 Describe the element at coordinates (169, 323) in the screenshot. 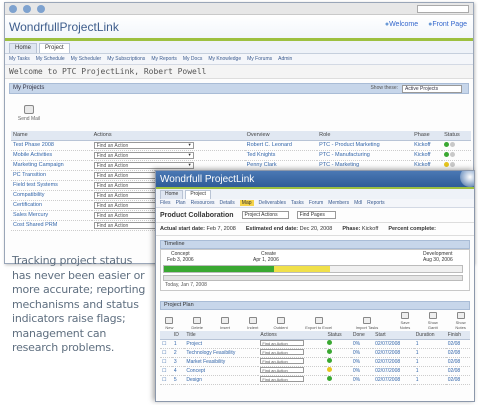

I see `new-task-button: New` at that location.